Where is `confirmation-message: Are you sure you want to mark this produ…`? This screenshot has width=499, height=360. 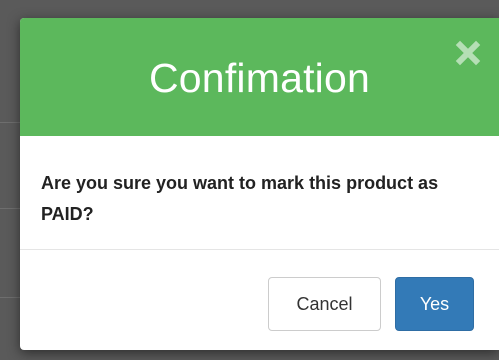
confirmation-message: Are you sure you want to mark this produ… is located at coordinates (240, 198).